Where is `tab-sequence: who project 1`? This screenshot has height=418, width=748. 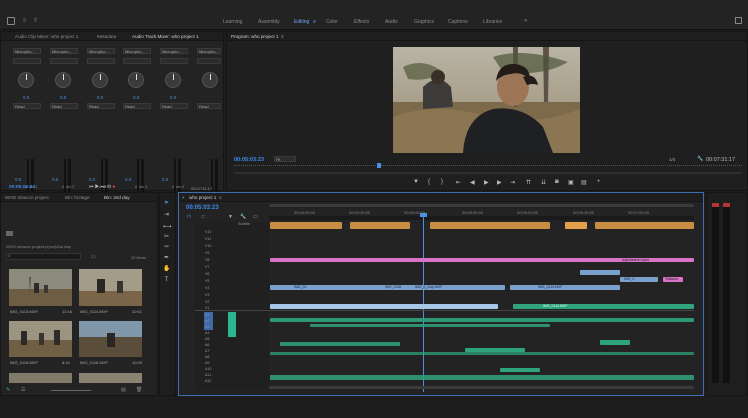 tab-sequence: who project 1 is located at coordinates (202, 197).